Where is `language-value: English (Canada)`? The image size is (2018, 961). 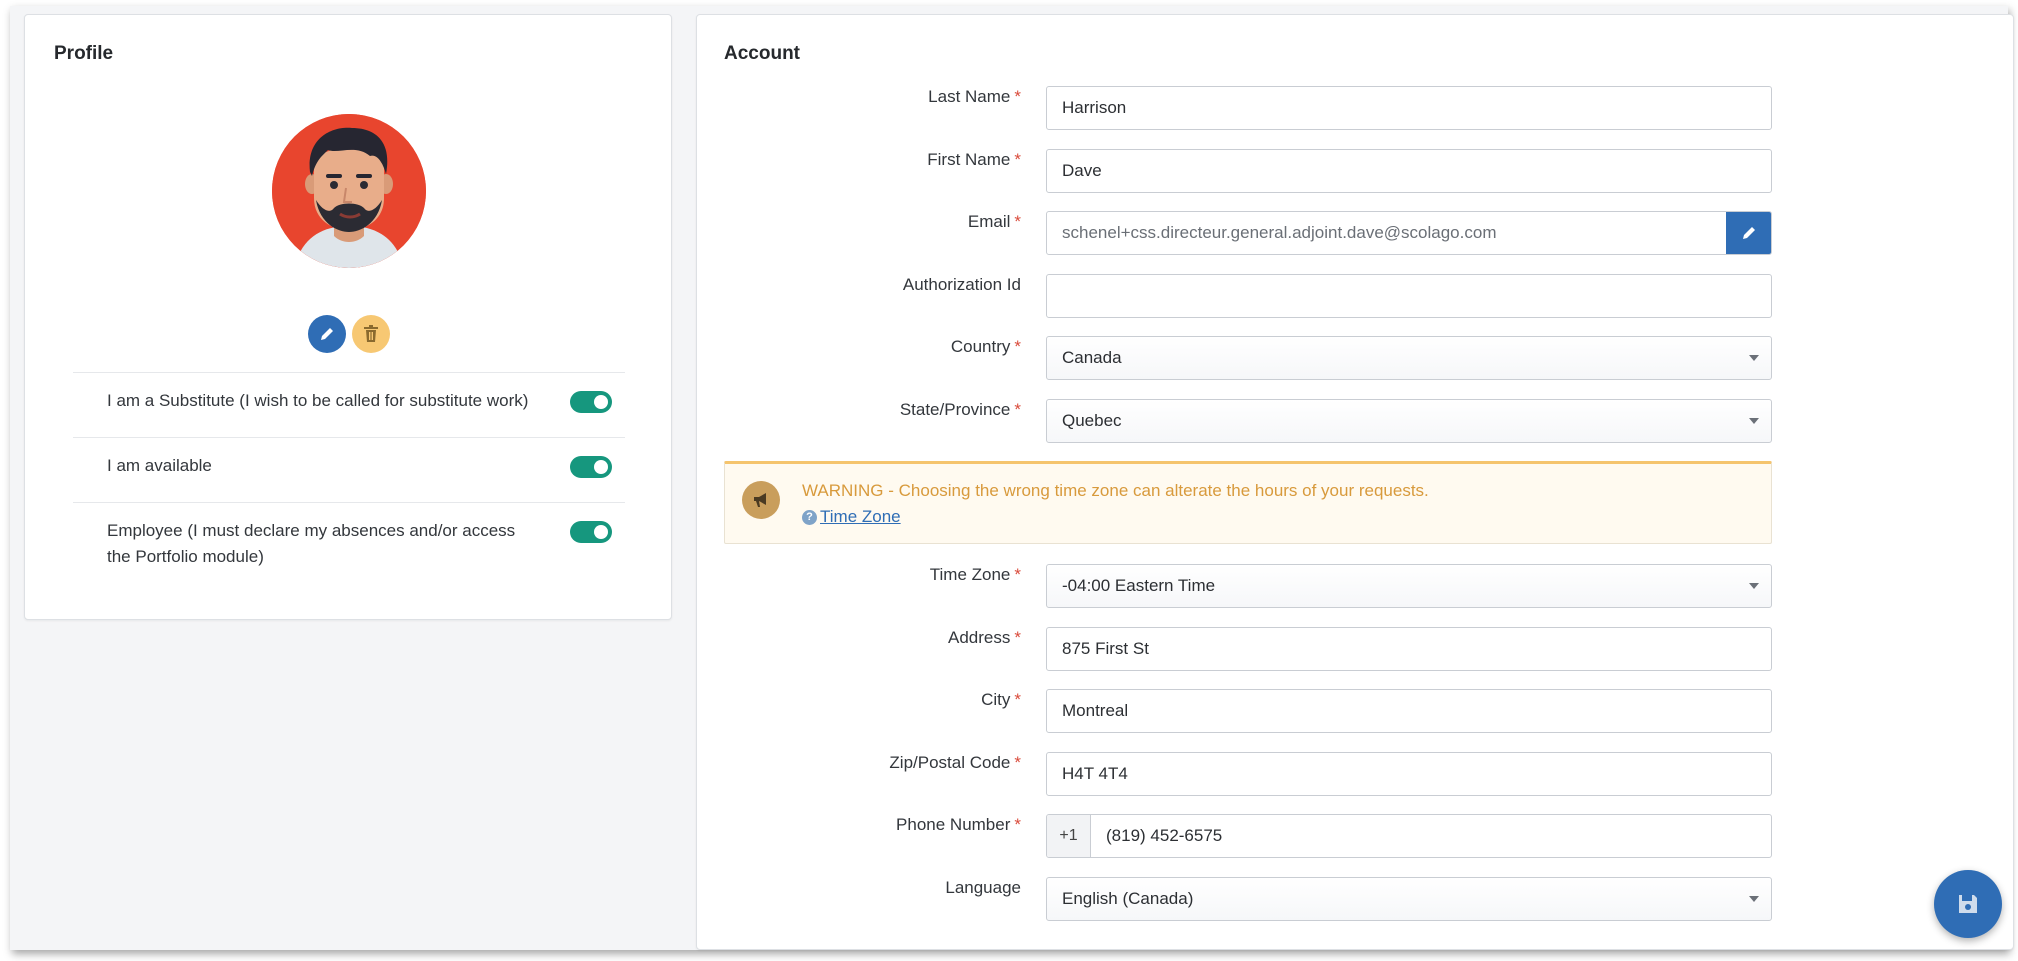 language-value: English (Canada) is located at coordinates (1128, 898).